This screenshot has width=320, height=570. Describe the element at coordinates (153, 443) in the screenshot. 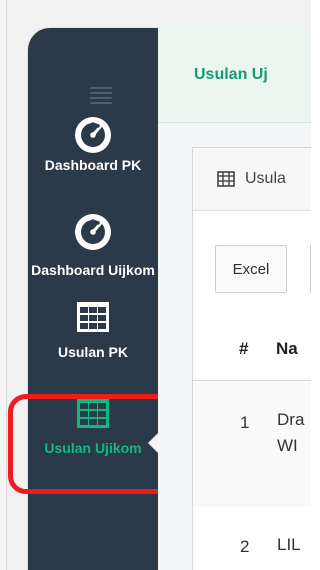

I see `active-item-pointer` at that location.